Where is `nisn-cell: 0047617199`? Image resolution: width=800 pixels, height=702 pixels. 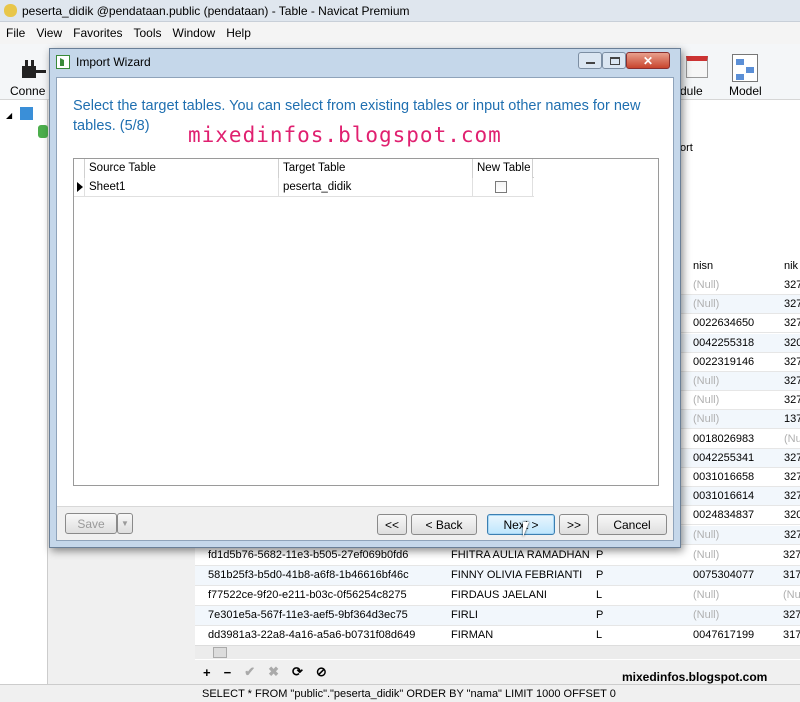
nisn-cell: 0047617199 is located at coordinates (723, 635).